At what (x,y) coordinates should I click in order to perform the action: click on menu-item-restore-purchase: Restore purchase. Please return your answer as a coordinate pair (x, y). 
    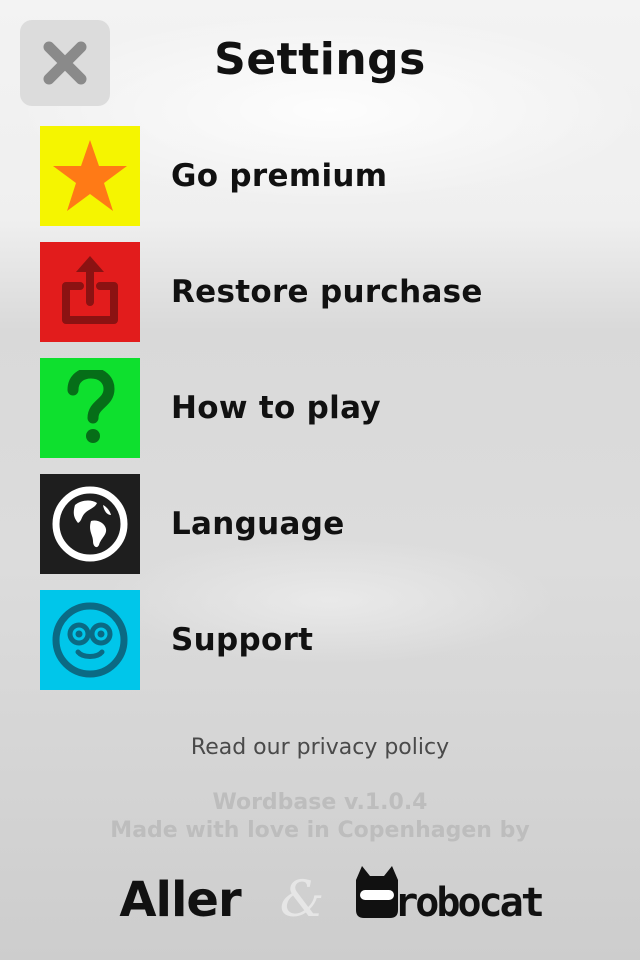
    Looking at the image, I should click on (320, 292).